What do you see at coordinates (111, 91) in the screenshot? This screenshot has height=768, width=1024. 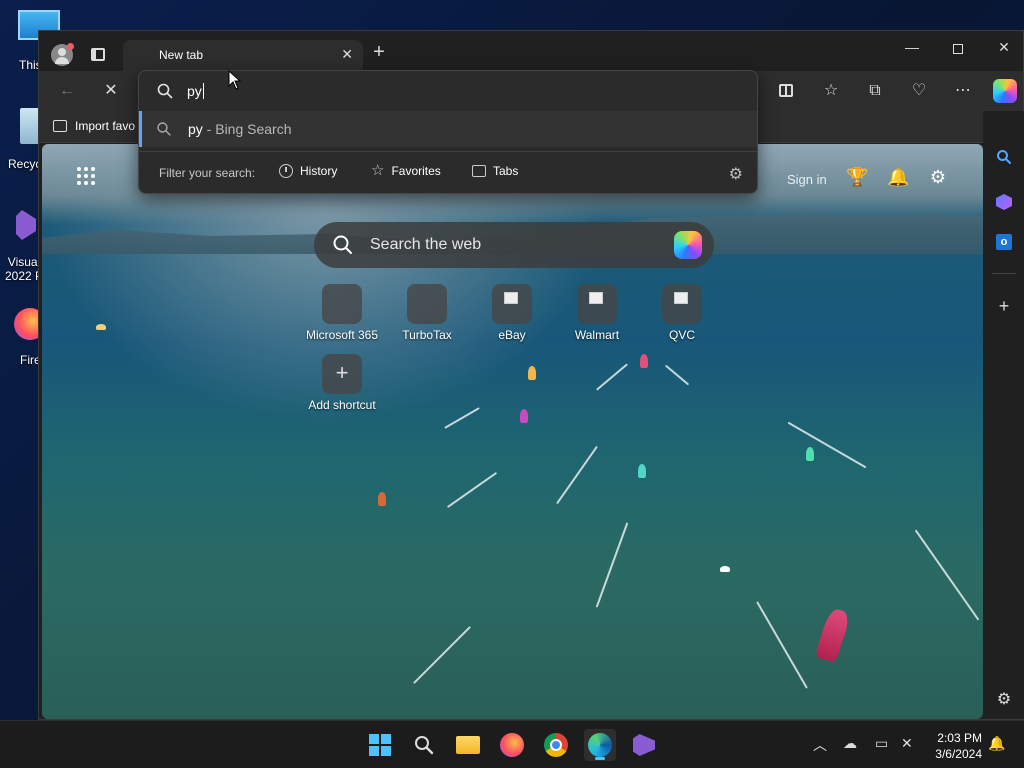 I see `stop-loading-icon: ✕` at bounding box center [111, 91].